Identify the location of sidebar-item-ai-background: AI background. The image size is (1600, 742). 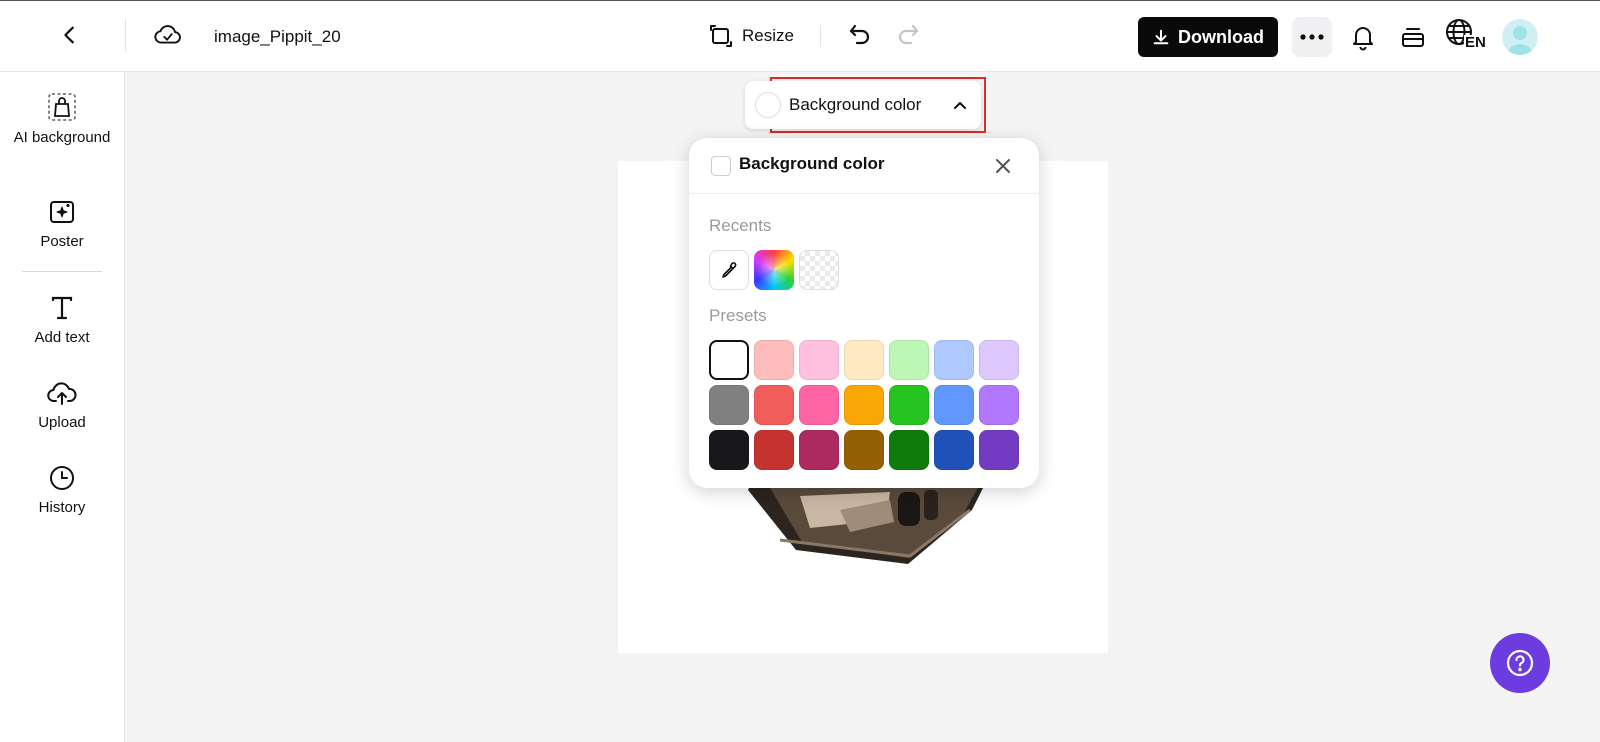
(62, 120).